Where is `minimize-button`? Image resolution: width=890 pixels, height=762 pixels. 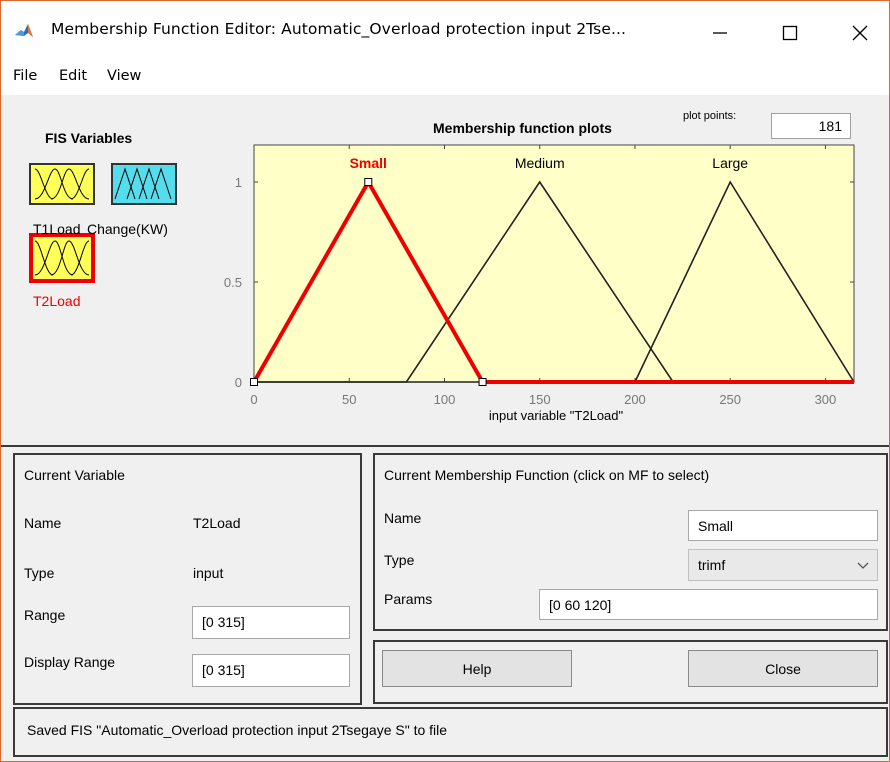
minimize-button is located at coordinates (720, 33).